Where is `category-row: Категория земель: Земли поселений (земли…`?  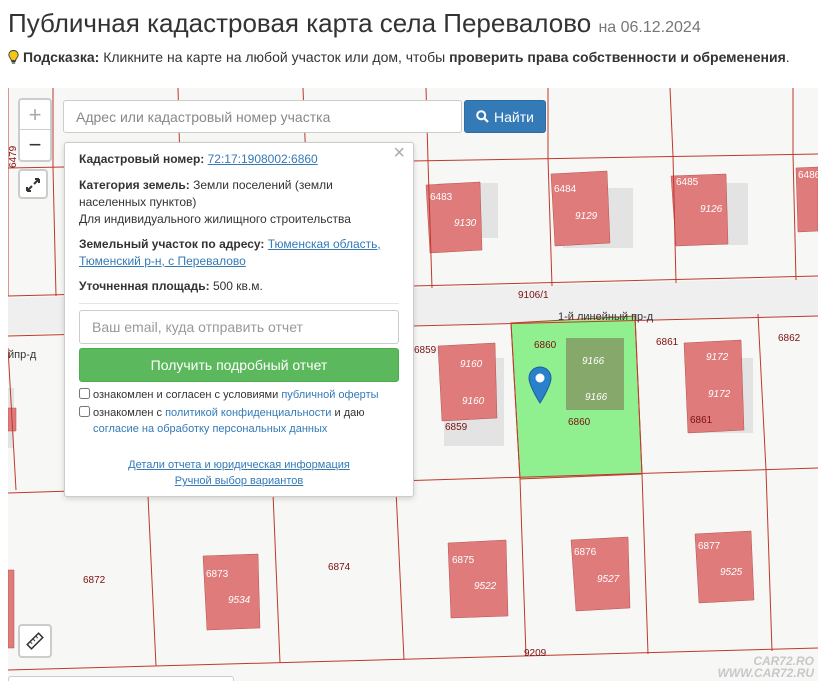
category-row: Категория земель: Земли поселений (земли… is located at coordinates (239, 202).